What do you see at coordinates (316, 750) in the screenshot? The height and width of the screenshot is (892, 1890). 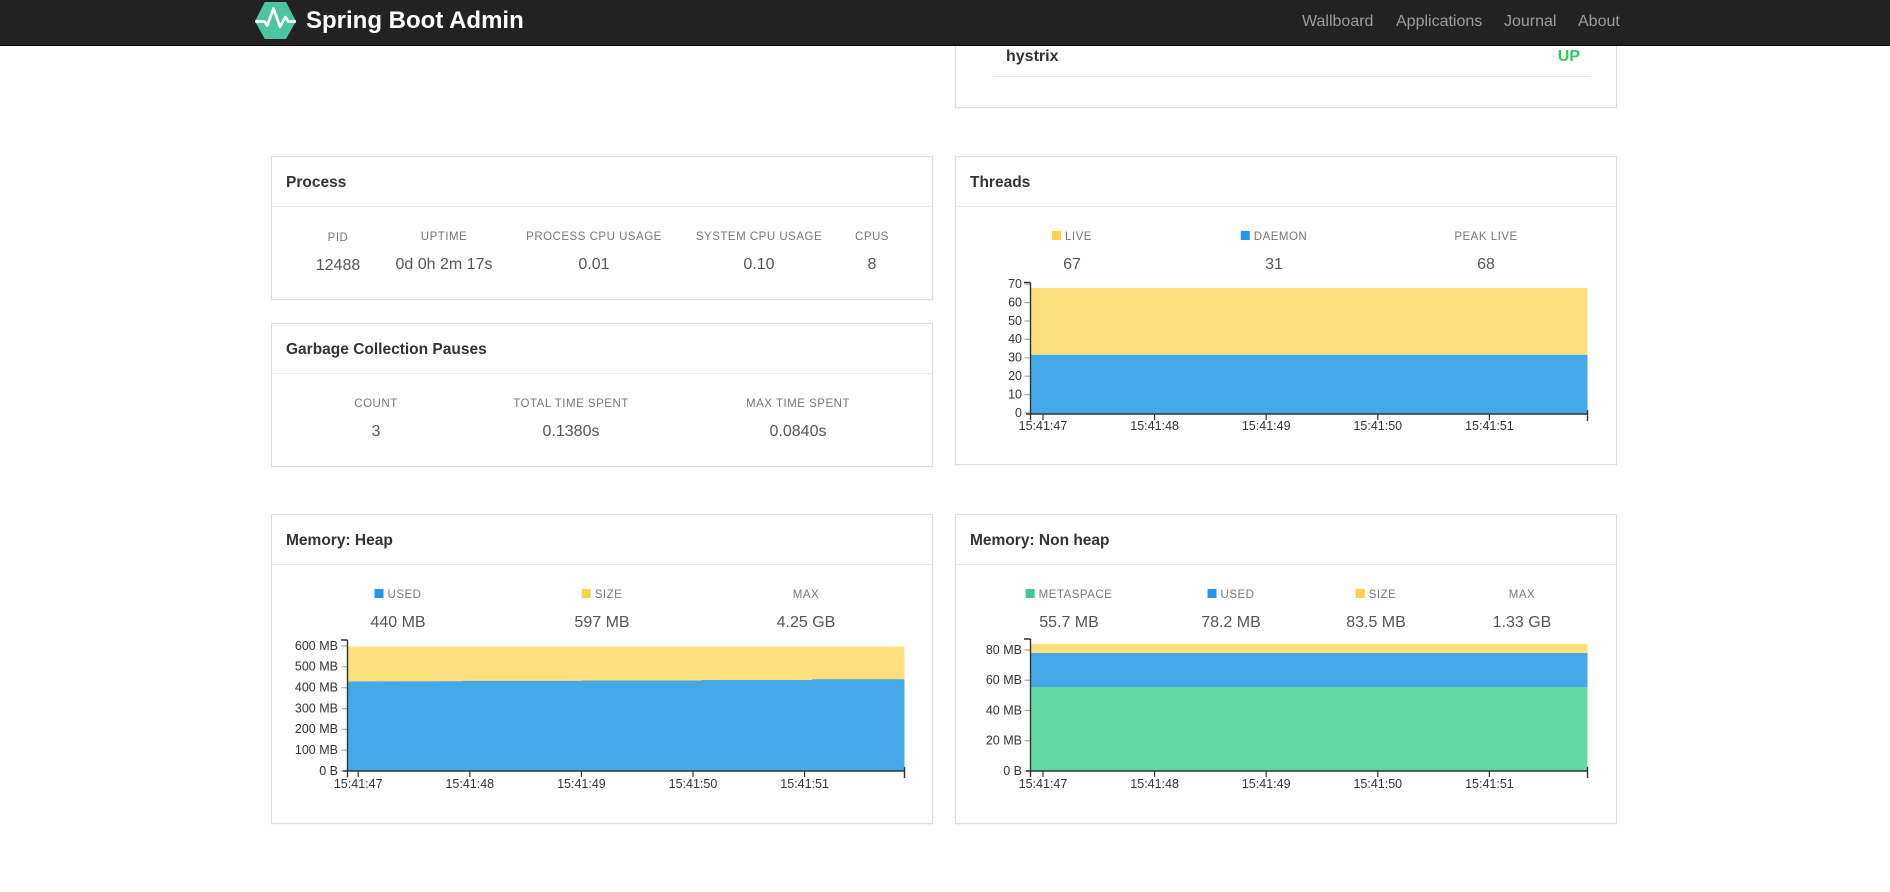 I see `svg-text: 100 MB` at bounding box center [316, 750].